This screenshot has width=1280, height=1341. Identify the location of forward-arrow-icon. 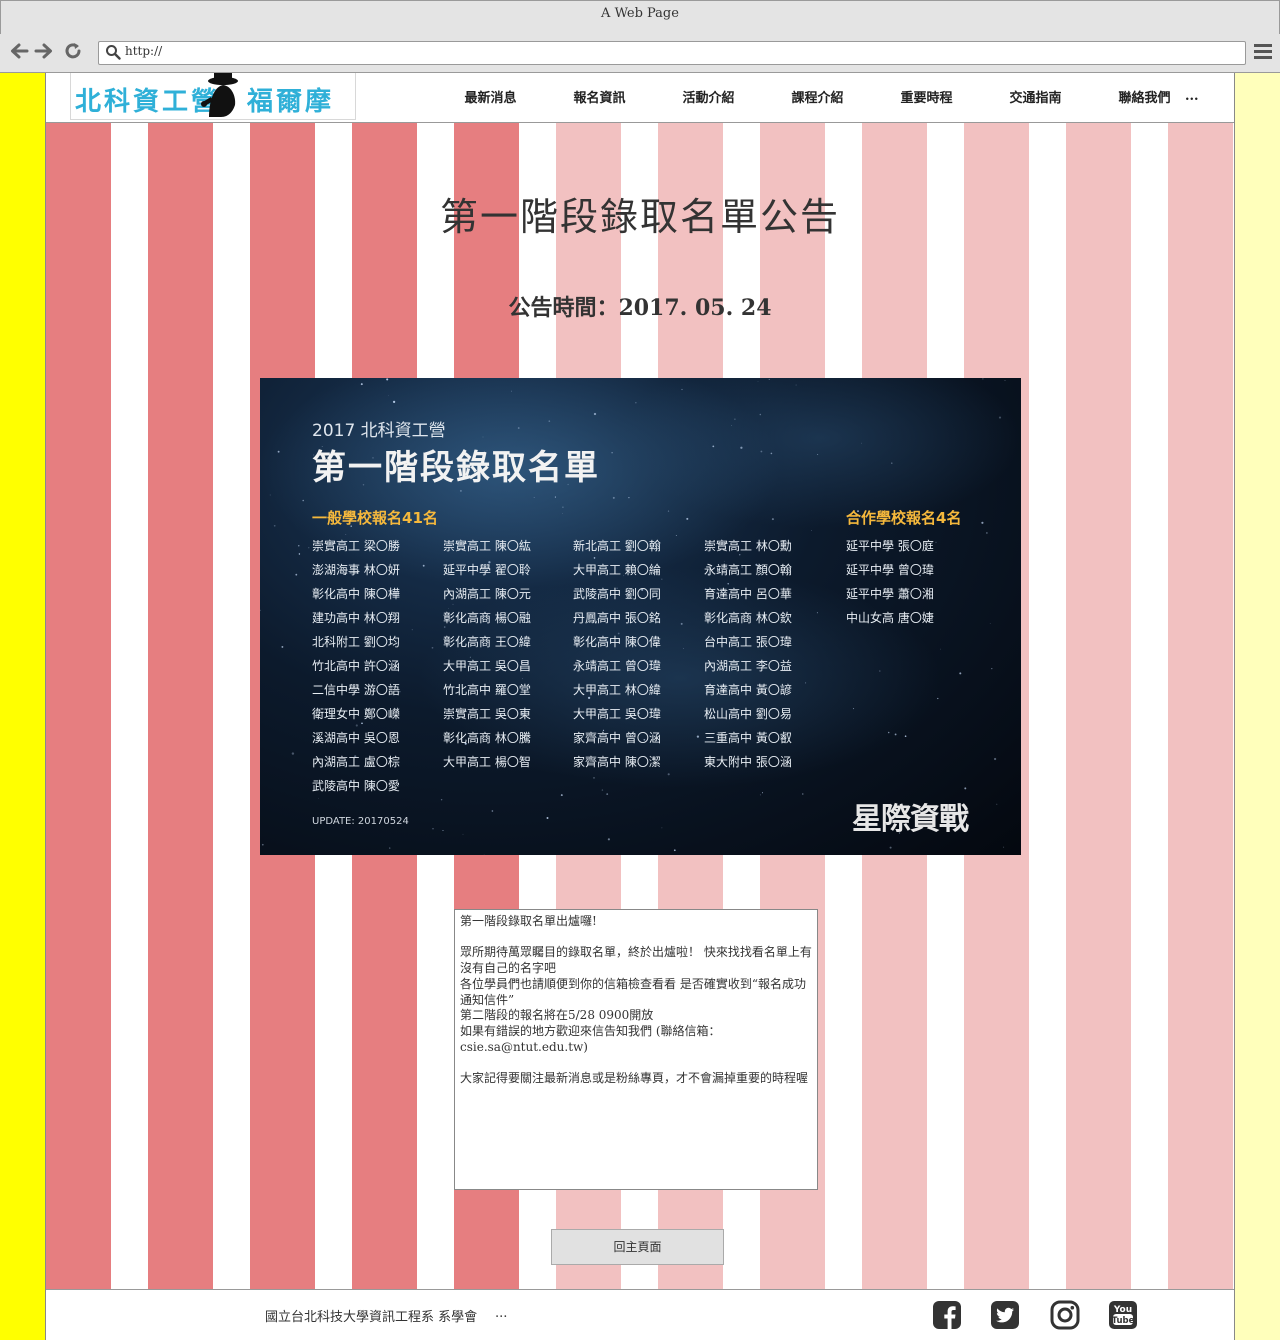
(44, 52).